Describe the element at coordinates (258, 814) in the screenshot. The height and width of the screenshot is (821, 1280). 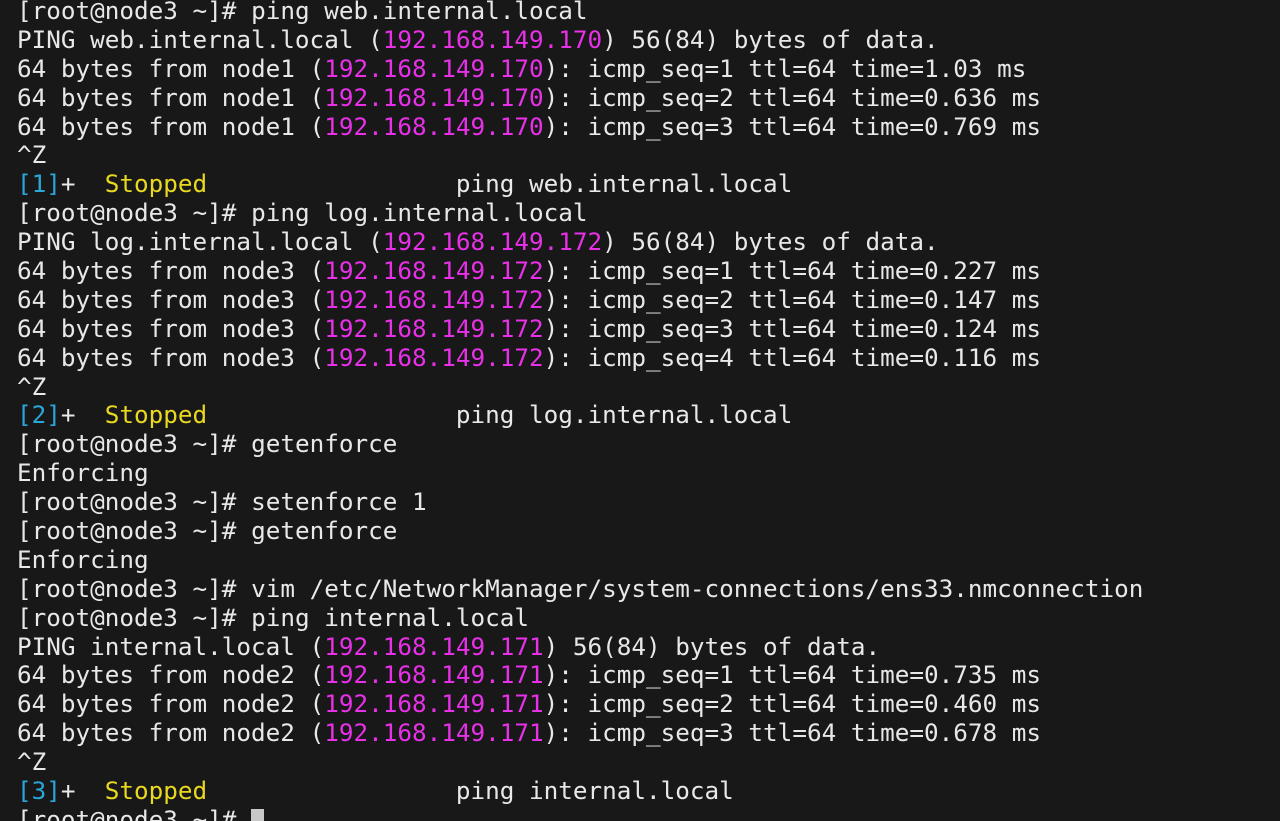
I see `cursor` at that location.